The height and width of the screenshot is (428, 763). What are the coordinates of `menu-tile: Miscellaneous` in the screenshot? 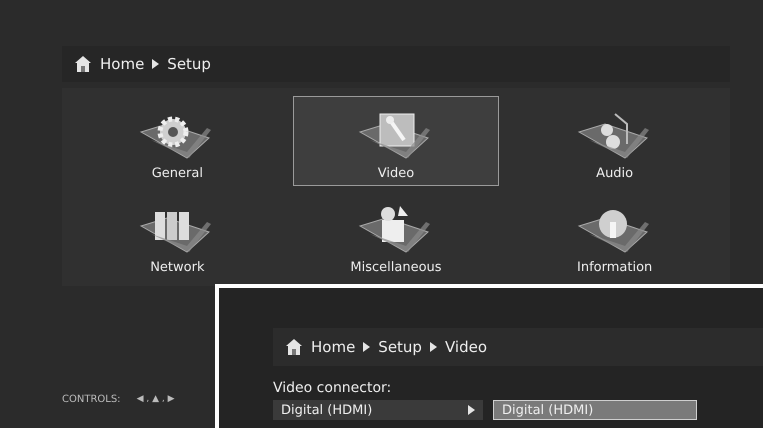 It's located at (395, 235).